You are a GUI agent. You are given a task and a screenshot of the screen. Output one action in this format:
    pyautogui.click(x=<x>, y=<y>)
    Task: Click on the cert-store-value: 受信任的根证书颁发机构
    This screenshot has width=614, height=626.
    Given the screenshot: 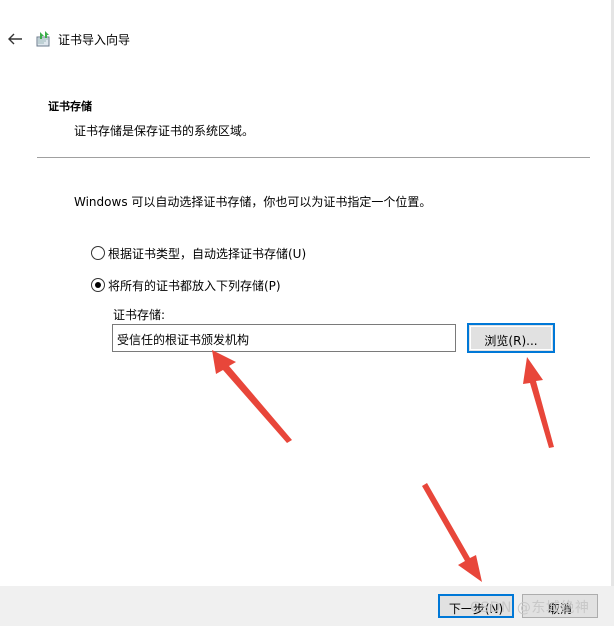 What is the action you would take?
    pyautogui.click(x=183, y=340)
    